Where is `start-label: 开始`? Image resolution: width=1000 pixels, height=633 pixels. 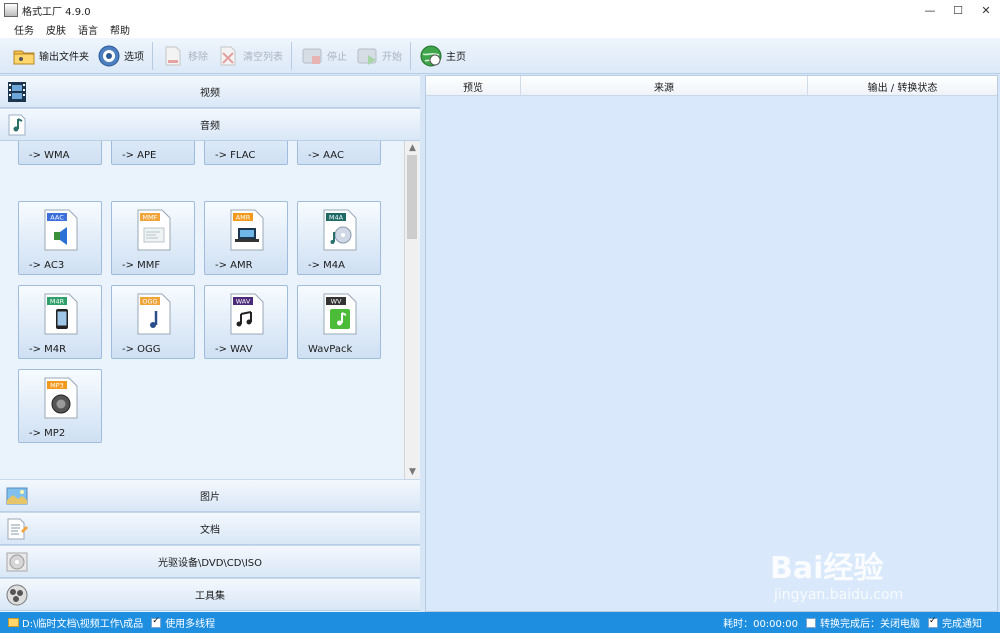 start-label: 开始 is located at coordinates (392, 57).